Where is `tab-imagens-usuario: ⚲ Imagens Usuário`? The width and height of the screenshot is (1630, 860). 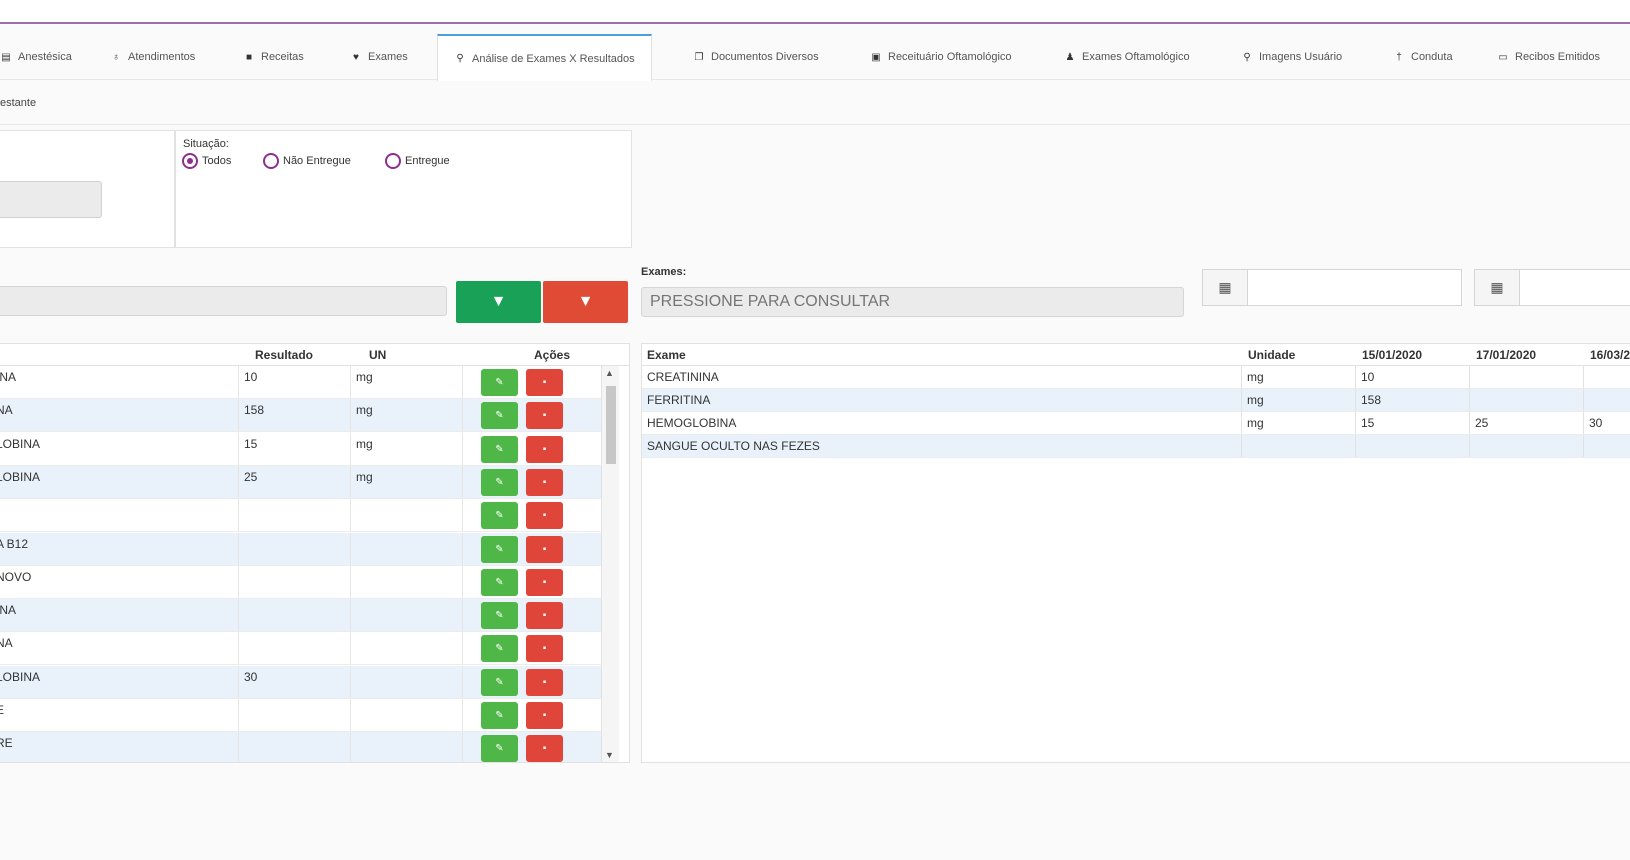
tab-imagens-usuario: ⚲ Imagens Usuário is located at coordinates (1291, 57).